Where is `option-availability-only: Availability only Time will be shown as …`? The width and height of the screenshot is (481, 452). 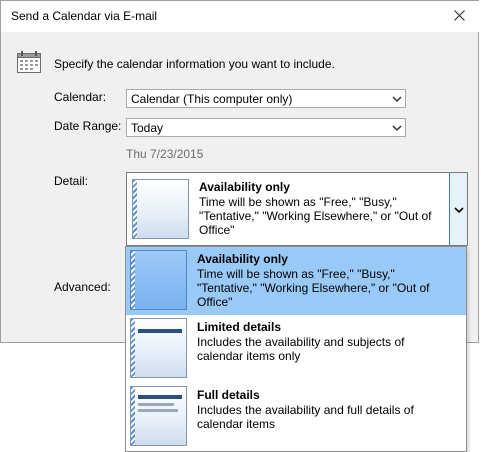 option-availability-only: Availability only Time will be shown as … is located at coordinates (296, 281).